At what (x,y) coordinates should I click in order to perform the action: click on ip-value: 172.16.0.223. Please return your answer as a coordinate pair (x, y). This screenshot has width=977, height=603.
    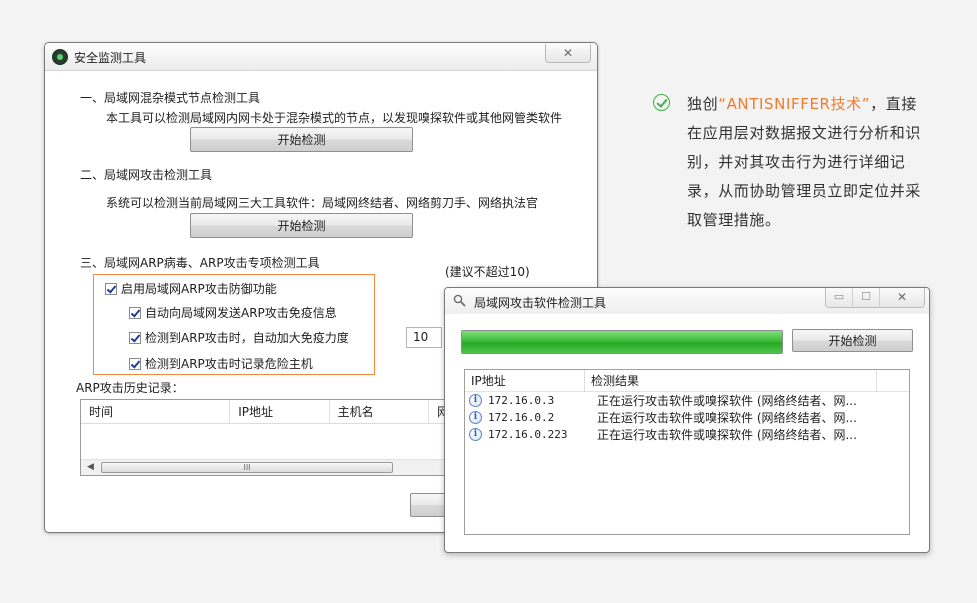
    Looking at the image, I should click on (528, 434).